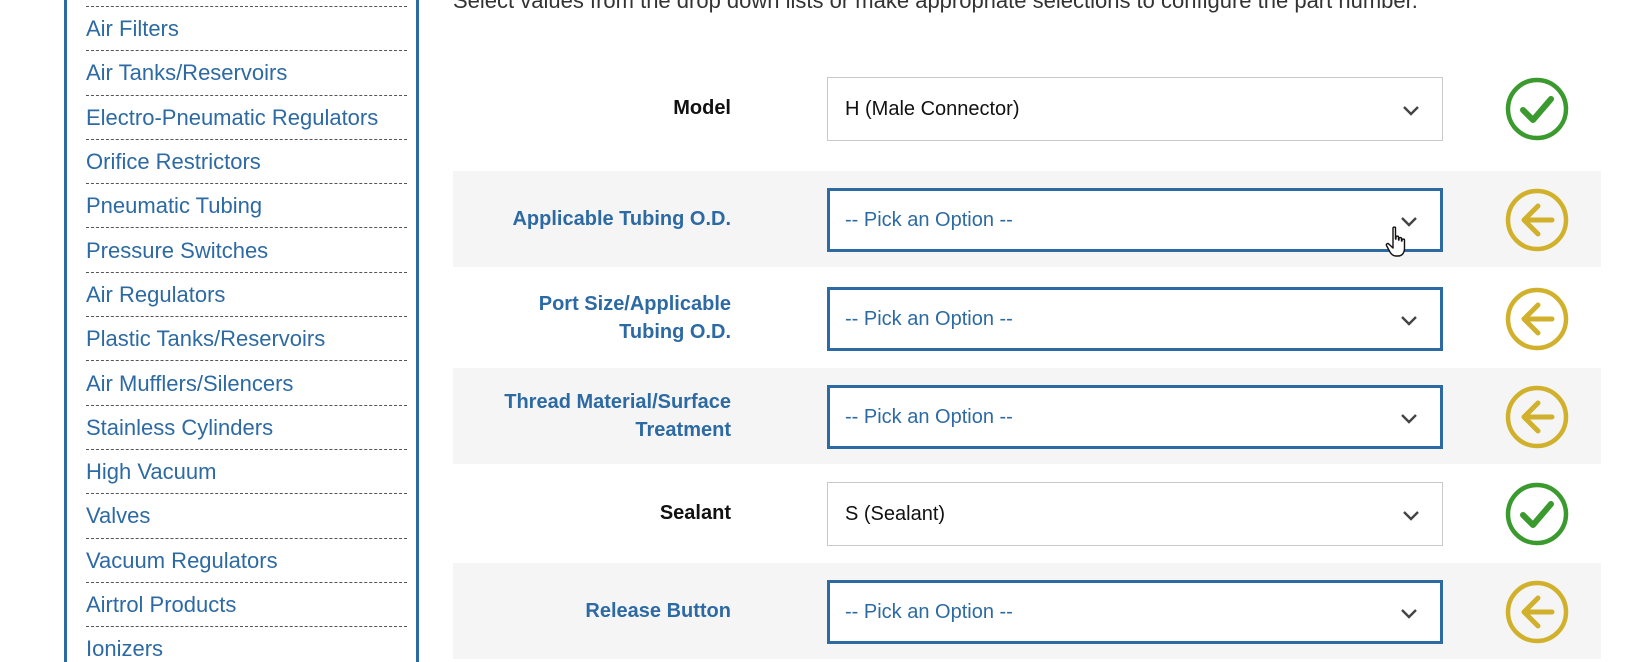 This screenshot has width=1636, height=662. I want to click on sidebar-item-valves: Valves, so click(246, 516).